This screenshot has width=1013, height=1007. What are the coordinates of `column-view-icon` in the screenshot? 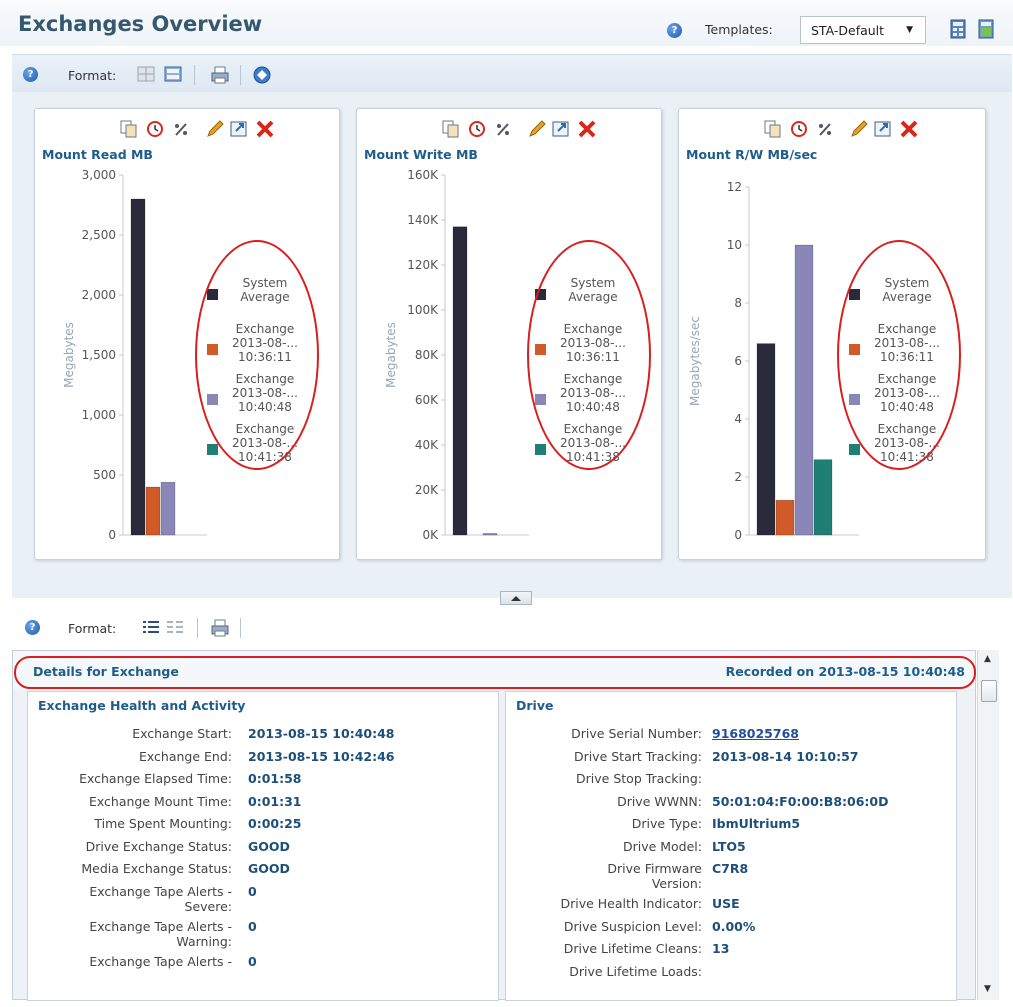 It's located at (175, 627).